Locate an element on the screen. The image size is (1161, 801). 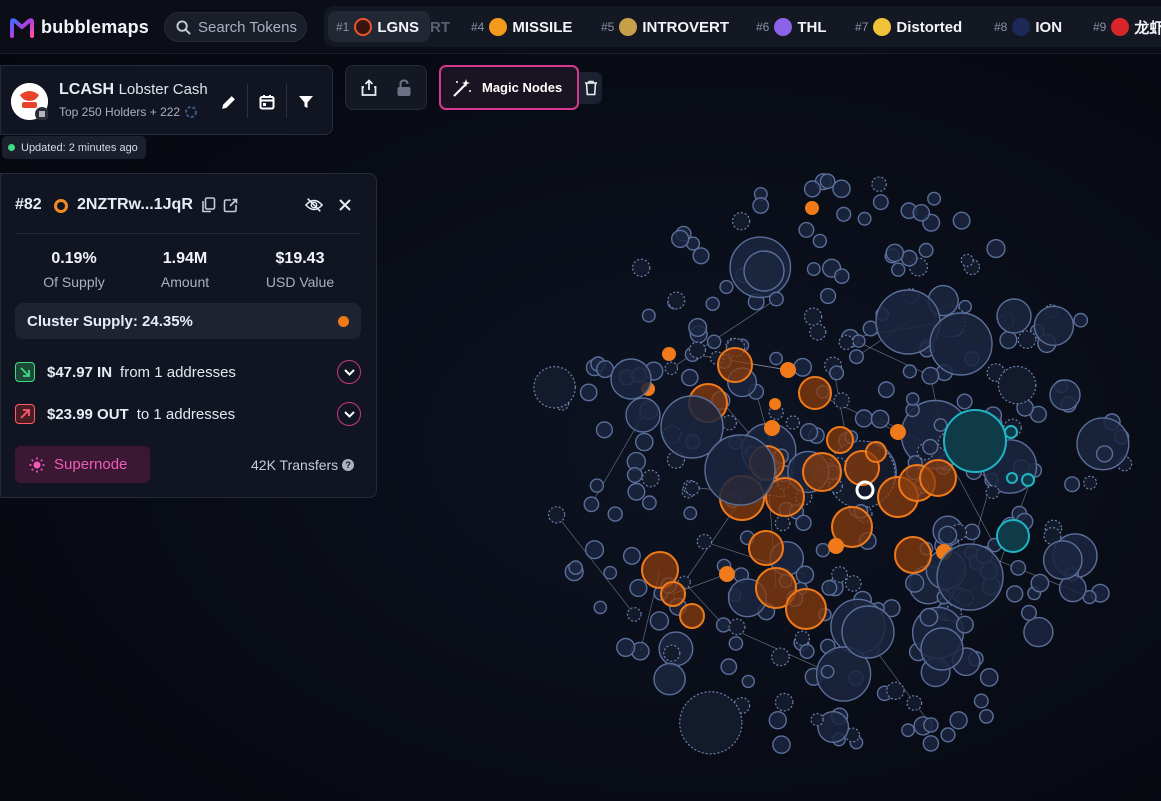
search-input: Search Tokens is located at coordinates (235, 27).